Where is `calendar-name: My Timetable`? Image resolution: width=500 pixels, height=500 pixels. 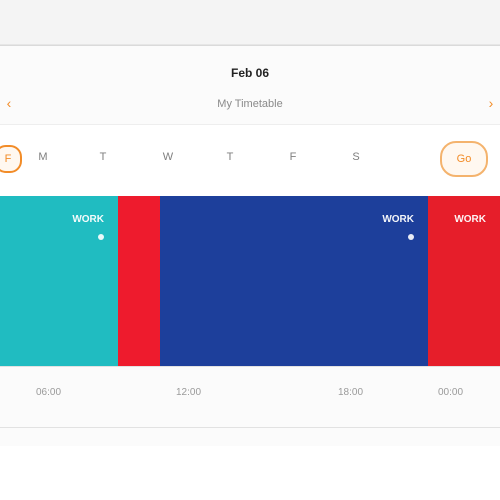 calendar-name: My Timetable is located at coordinates (250, 104).